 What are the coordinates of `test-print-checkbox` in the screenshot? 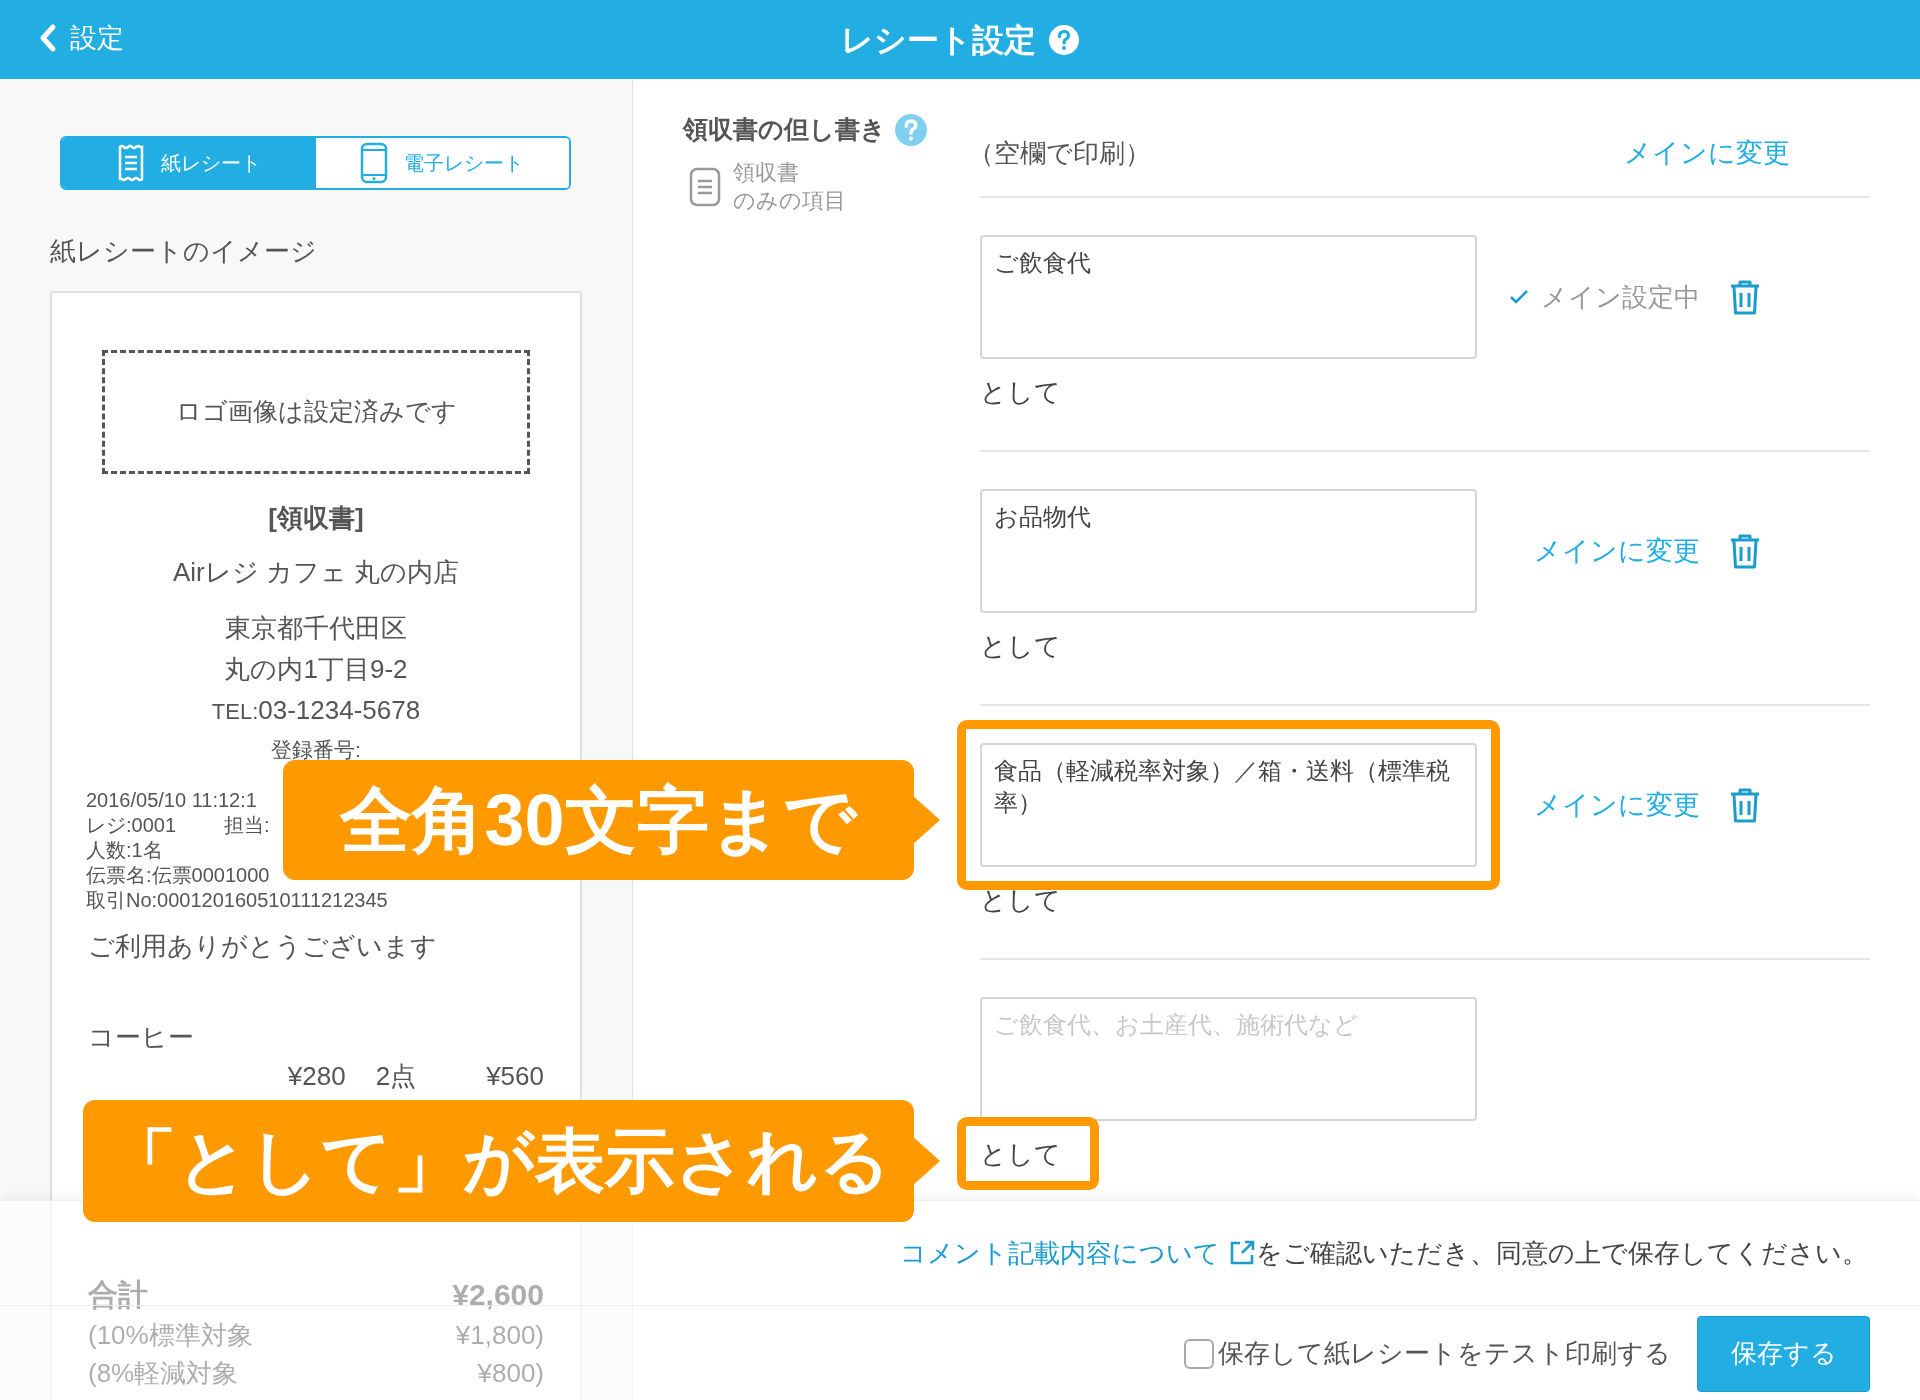 It's located at (1199, 1353).